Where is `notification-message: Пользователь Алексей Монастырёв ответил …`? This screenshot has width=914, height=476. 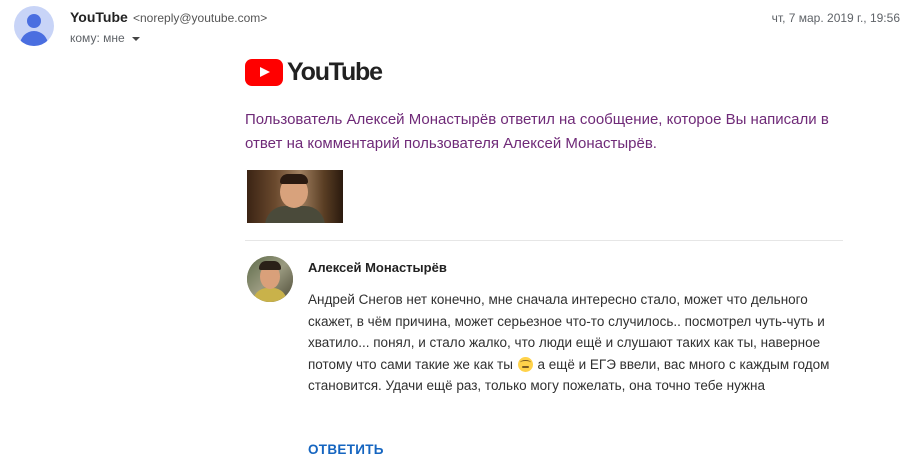 notification-message: Пользователь Алексей Монастырёв ответил … is located at coordinates (537, 131).